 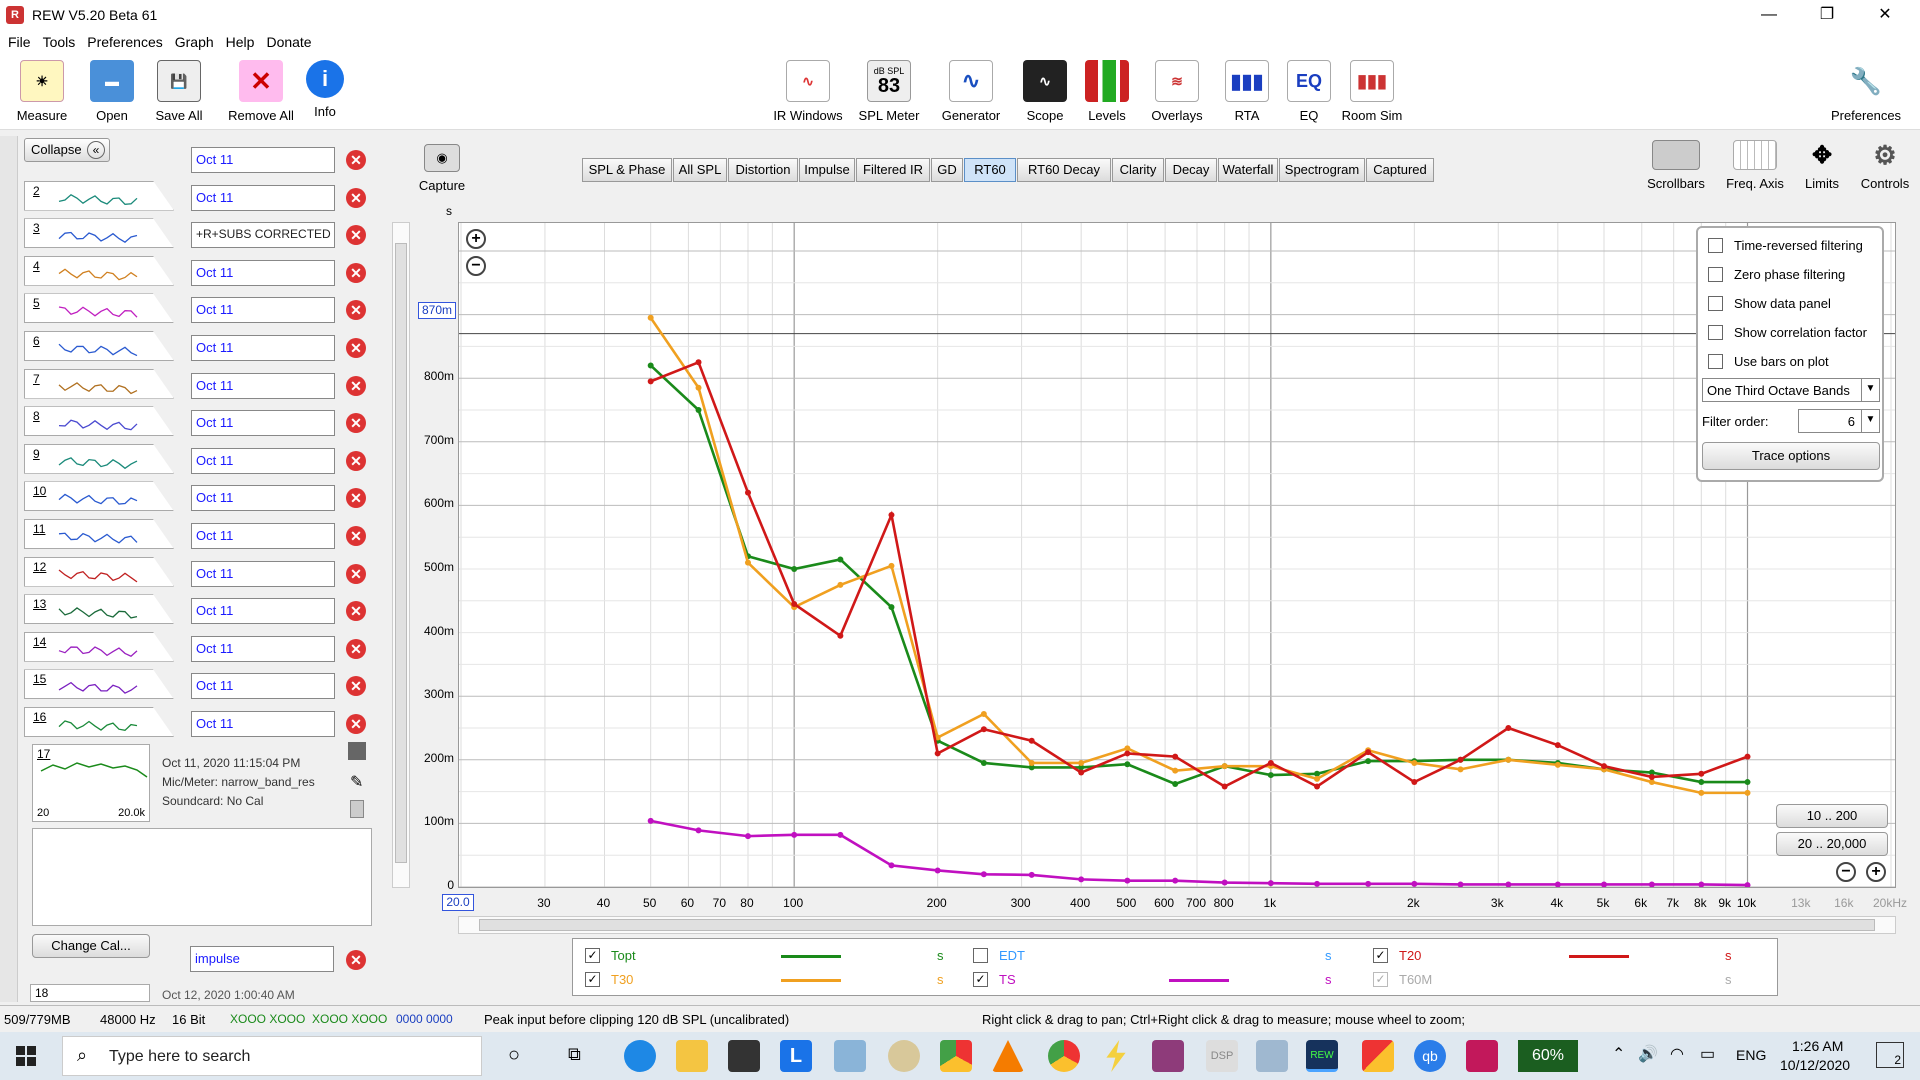 What do you see at coordinates (1116, 1056) in the screenshot?
I see `lightning-icon` at bounding box center [1116, 1056].